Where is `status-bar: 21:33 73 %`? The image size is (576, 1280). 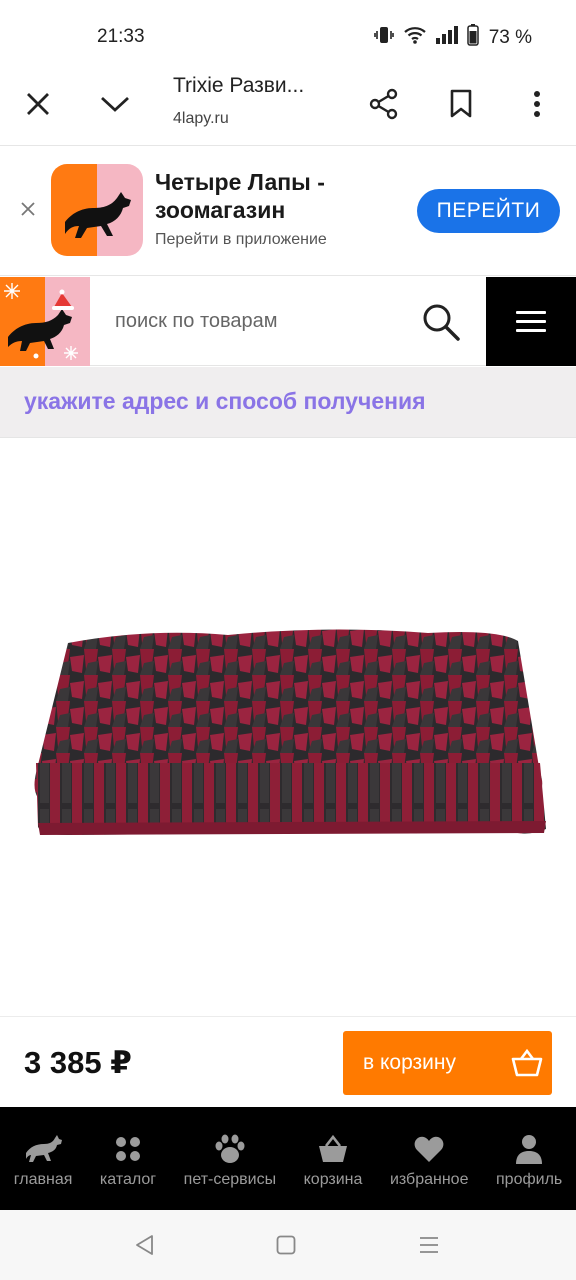
status-bar: 21:33 73 % is located at coordinates (288, 36).